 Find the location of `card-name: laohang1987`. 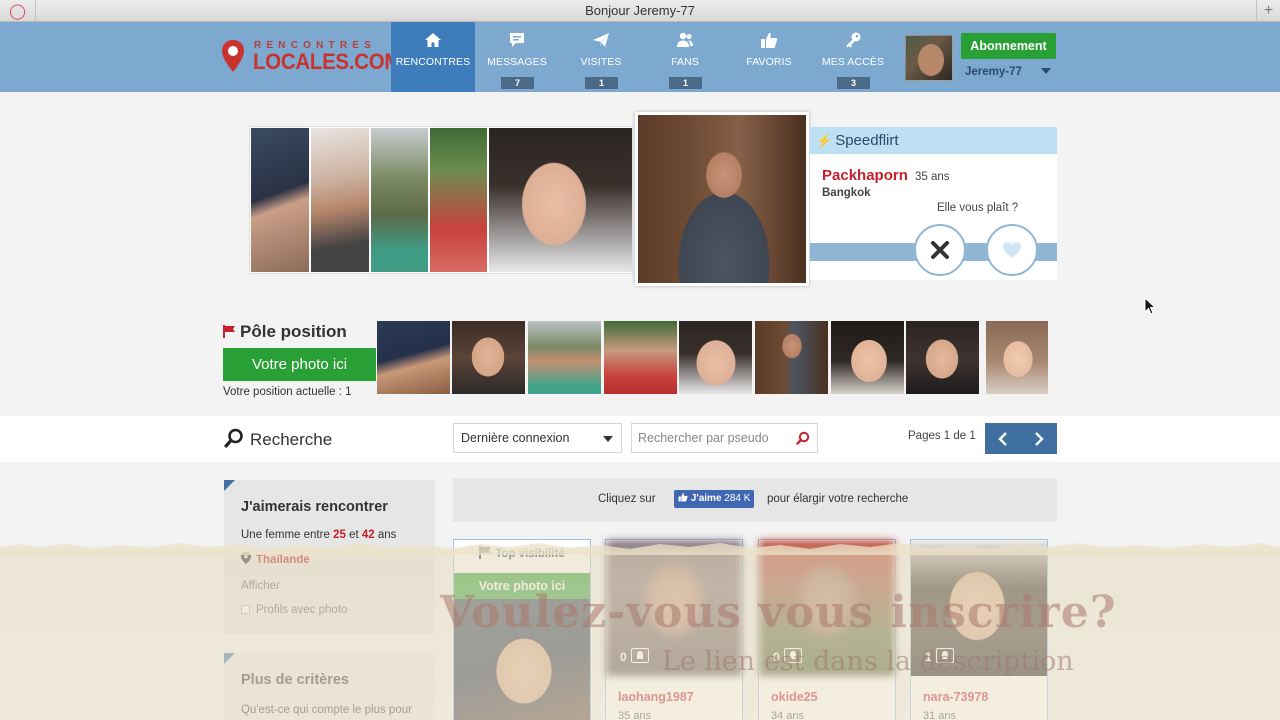

card-name: laohang1987 is located at coordinates (656, 697).